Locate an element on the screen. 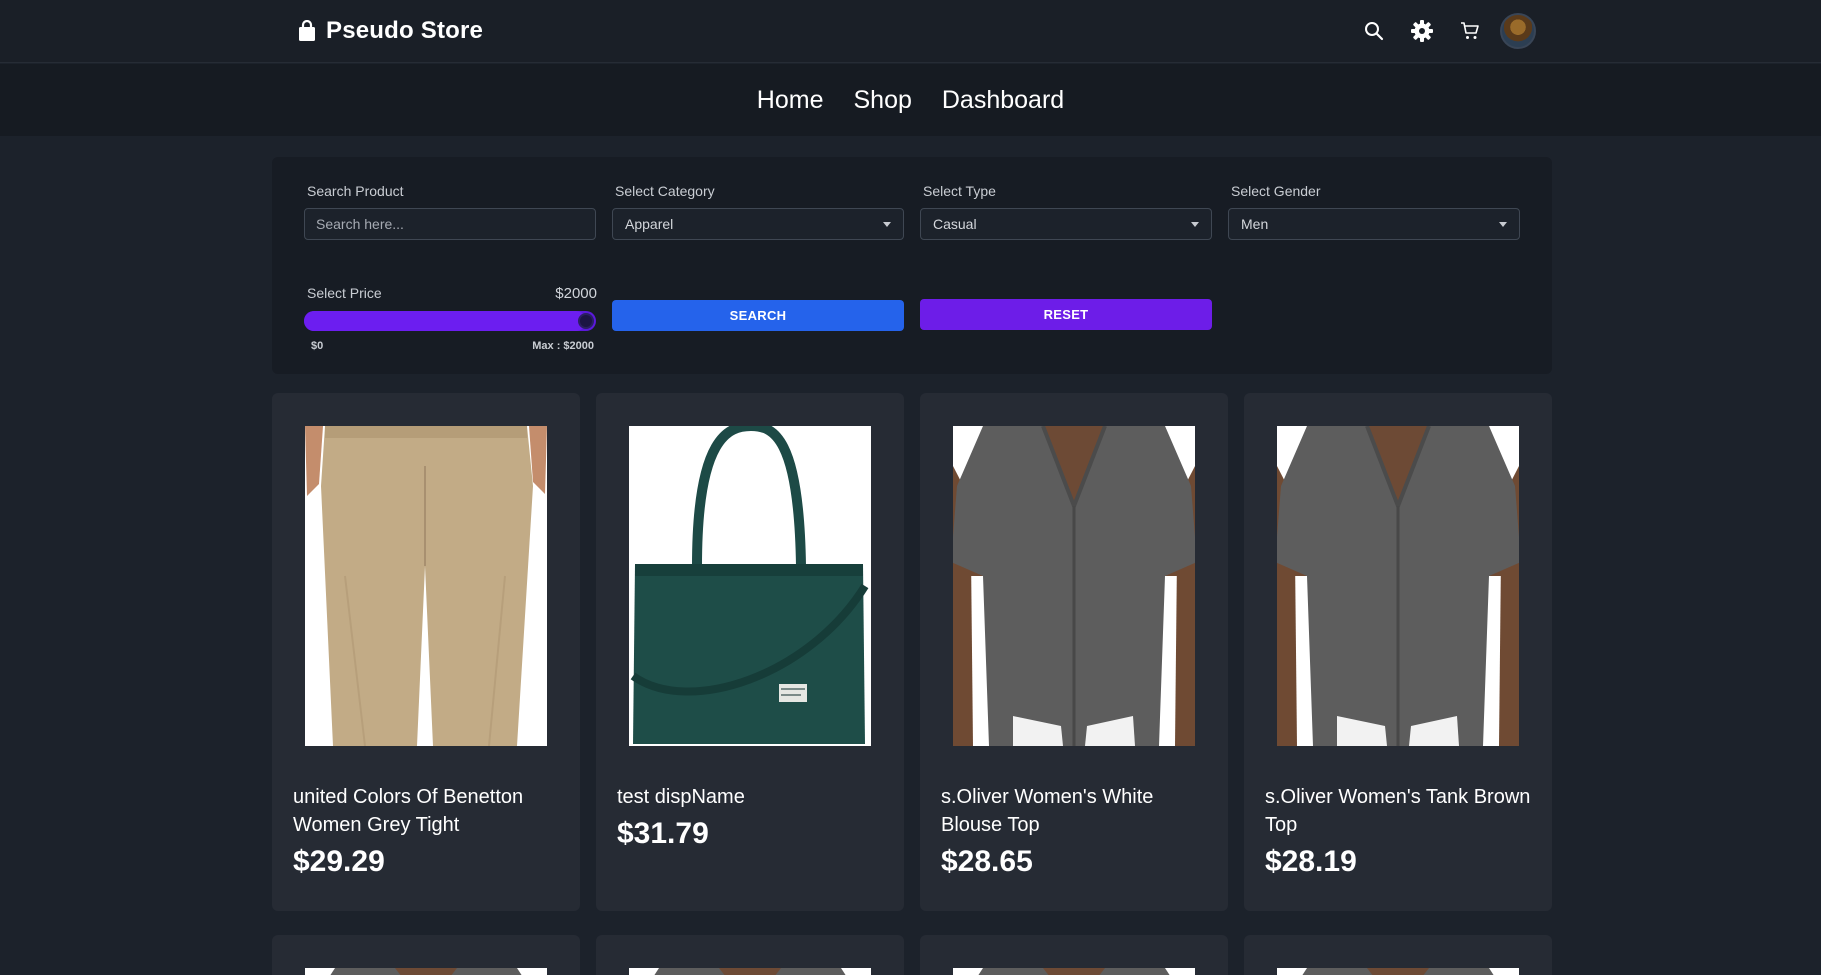 The width and height of the screenshot is (1821, 975). price-min-label: $0 is located at coordinates (317, 346).